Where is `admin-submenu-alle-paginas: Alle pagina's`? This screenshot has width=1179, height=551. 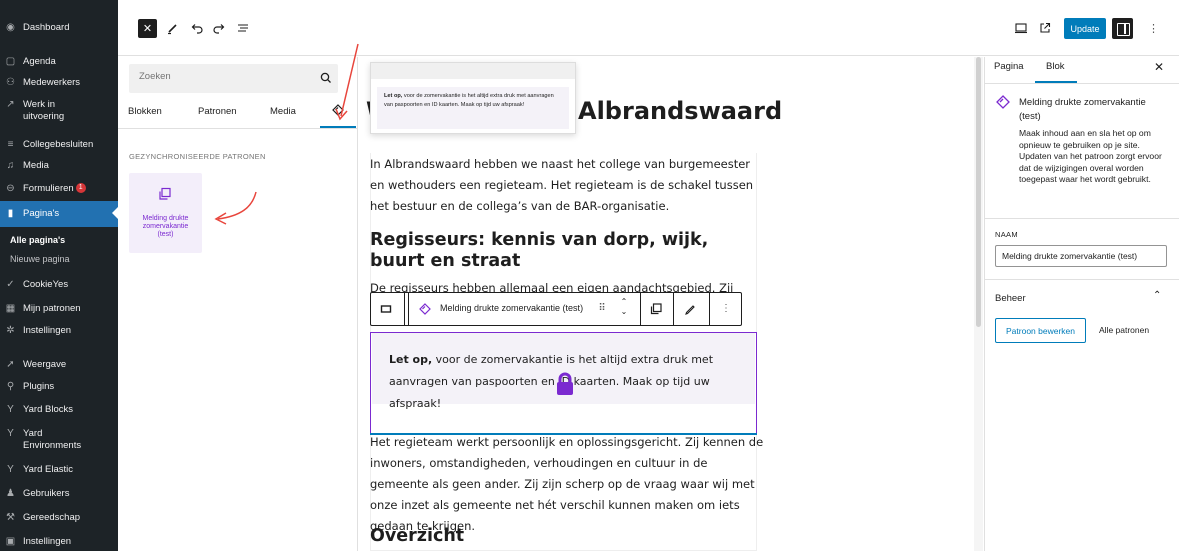 admin-submenu-alle-paginas: Alle pagina's is located at coordinates (37, 240).